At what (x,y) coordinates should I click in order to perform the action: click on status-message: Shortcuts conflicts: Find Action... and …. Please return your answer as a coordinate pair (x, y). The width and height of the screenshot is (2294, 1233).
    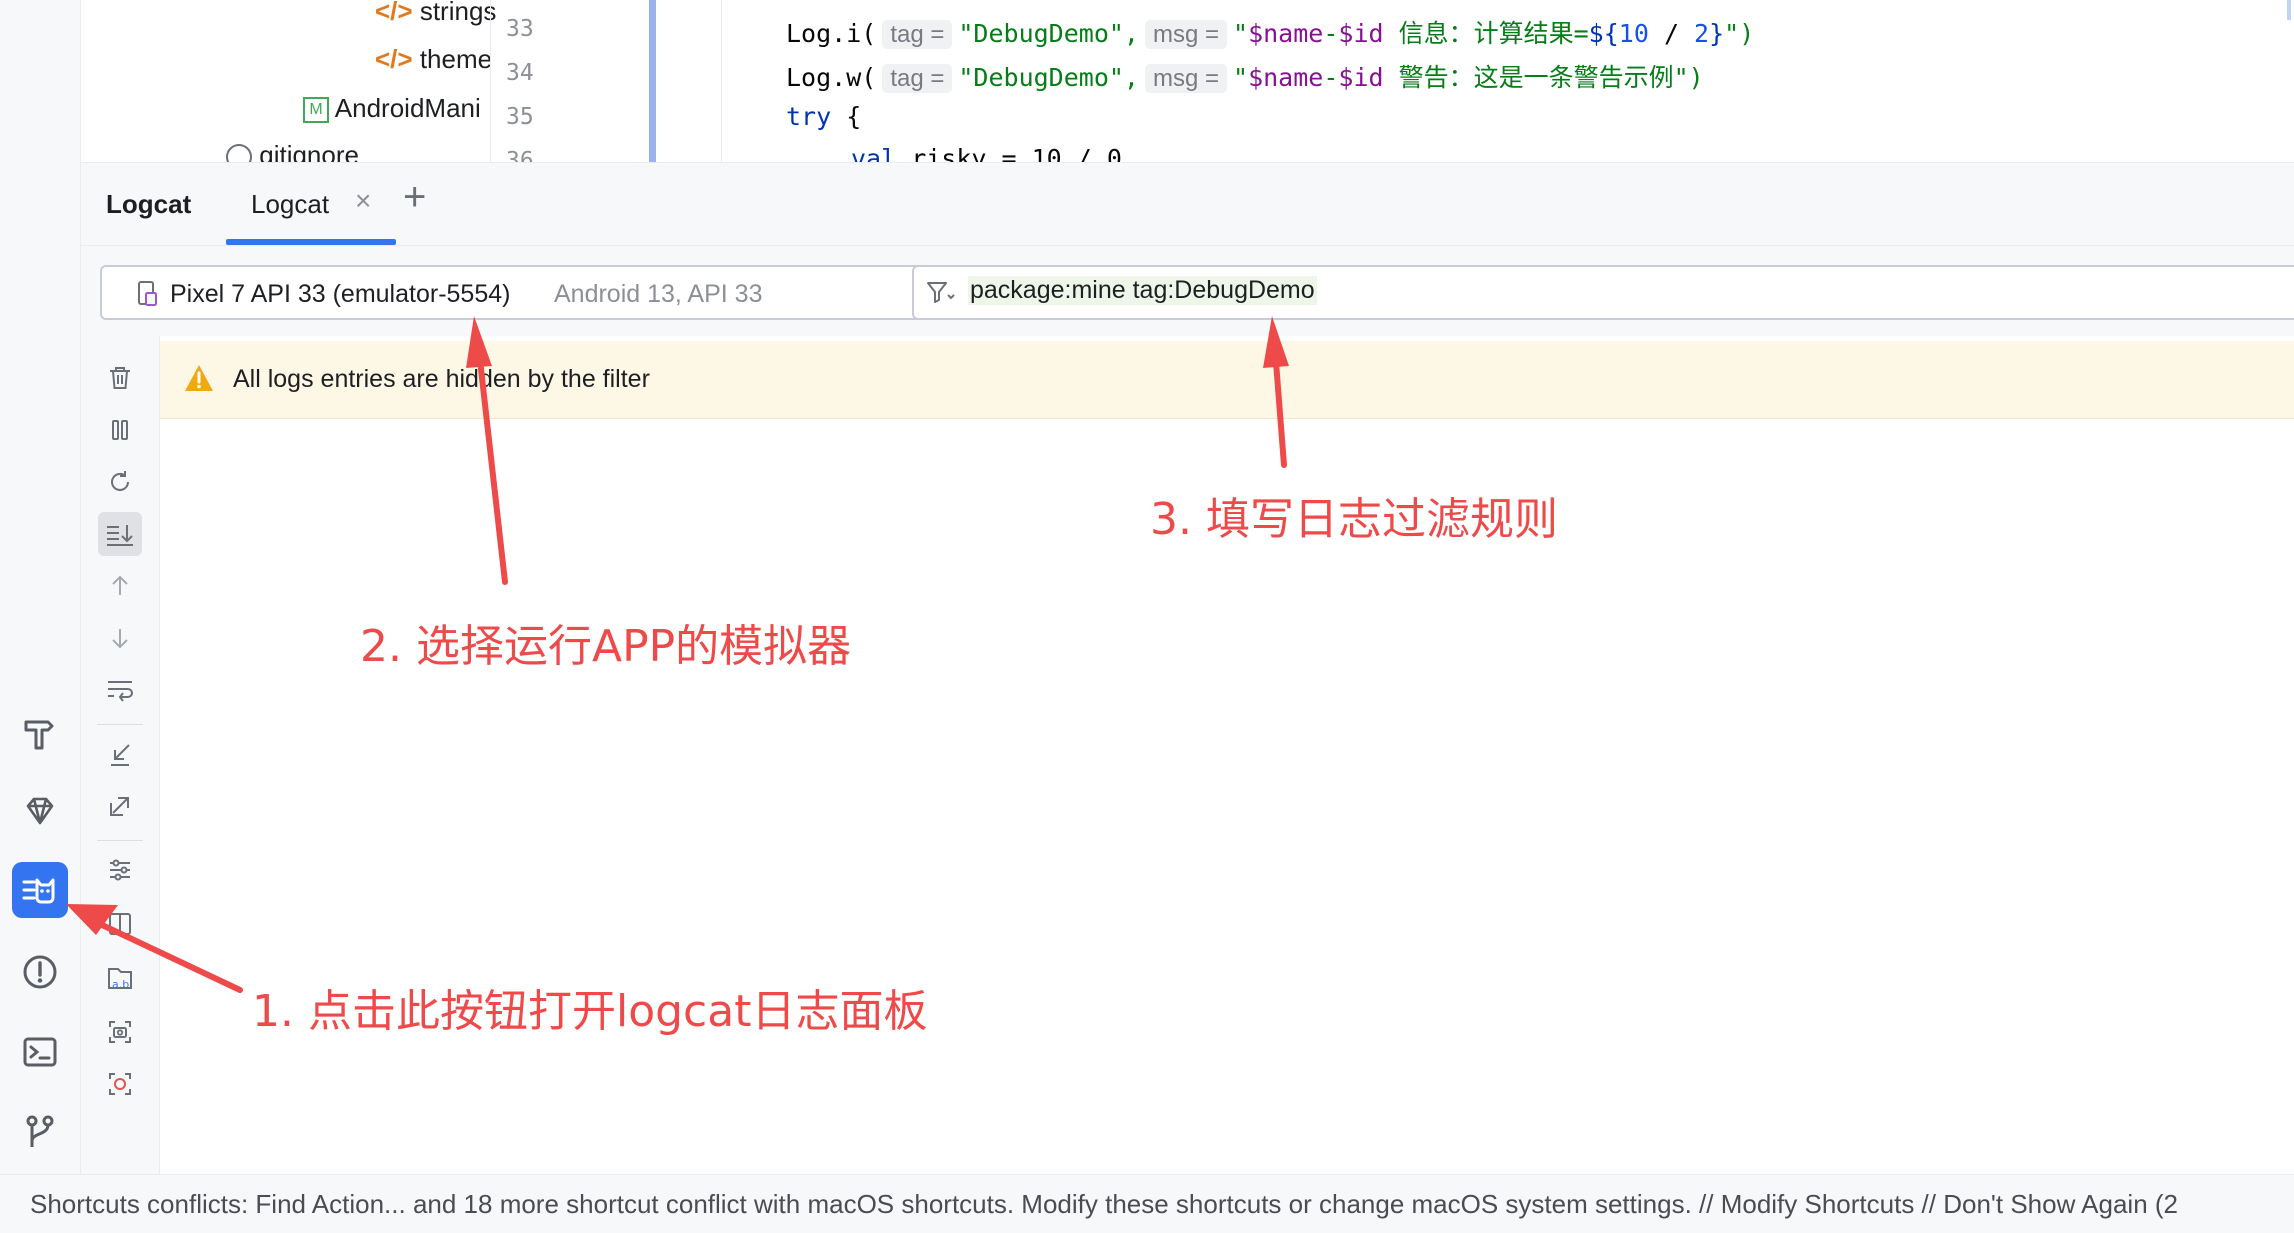
    Looking at the image, I should click on (1104, 1204).